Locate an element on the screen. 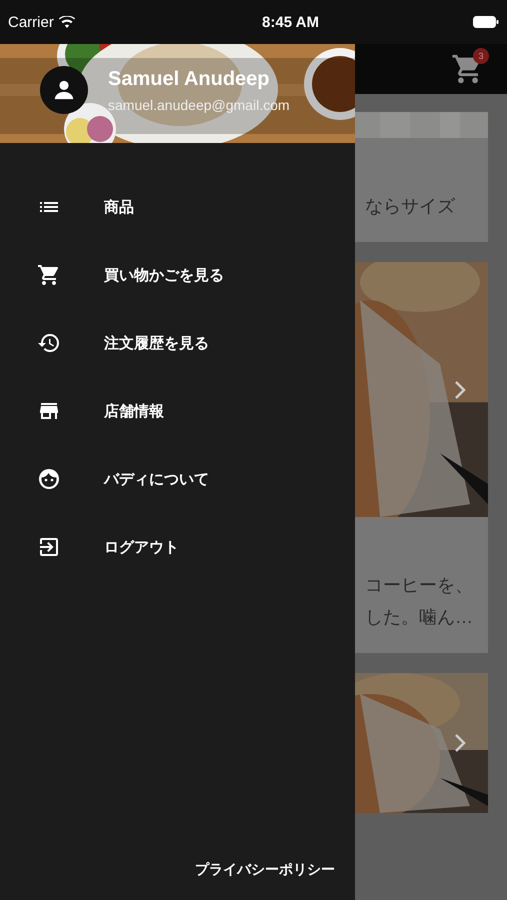 The width and height of the screenshot is (507, 900). cart-icon is located at coordinates (49, 275).